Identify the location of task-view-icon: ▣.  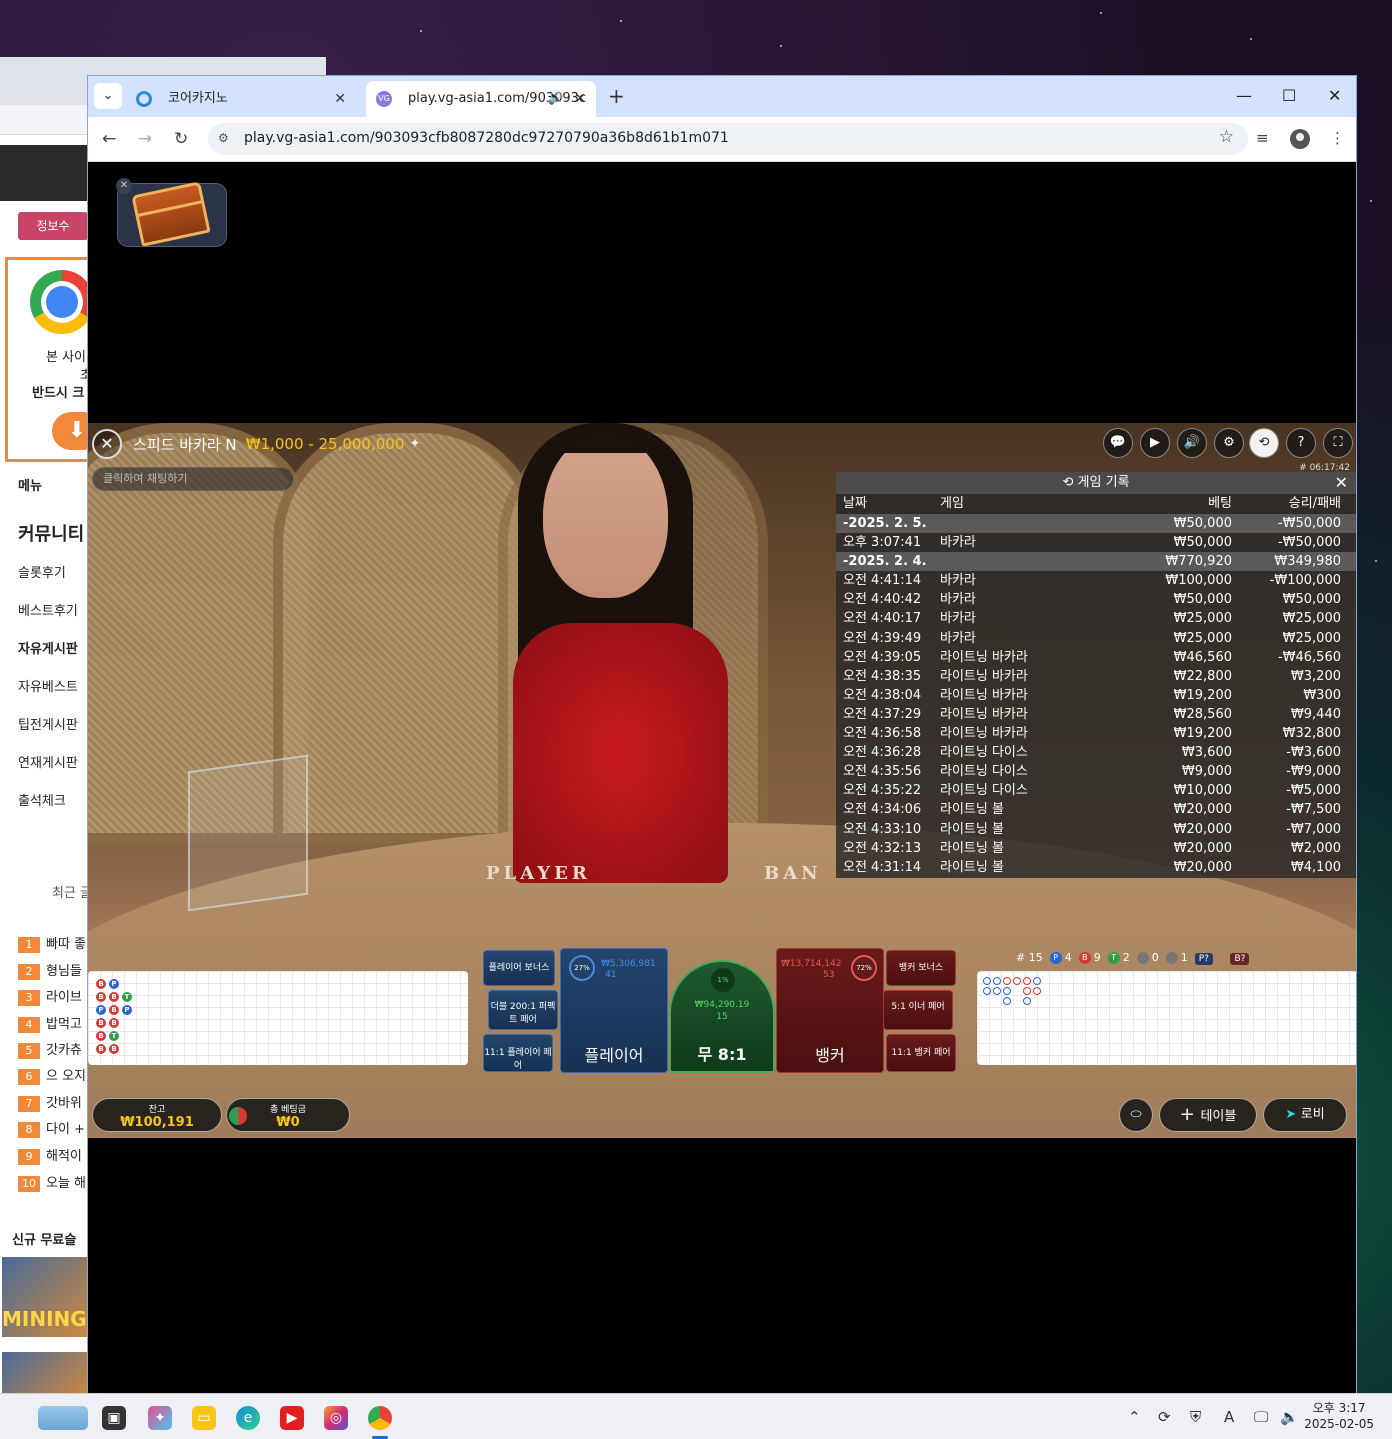
(114, 1418).